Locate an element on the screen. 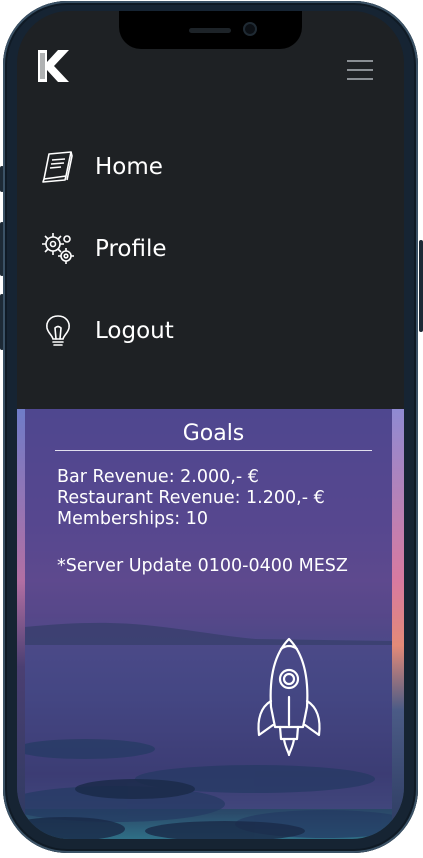 The image size is (423, 858). k-logo-icon is located at coordinates (54, 66).